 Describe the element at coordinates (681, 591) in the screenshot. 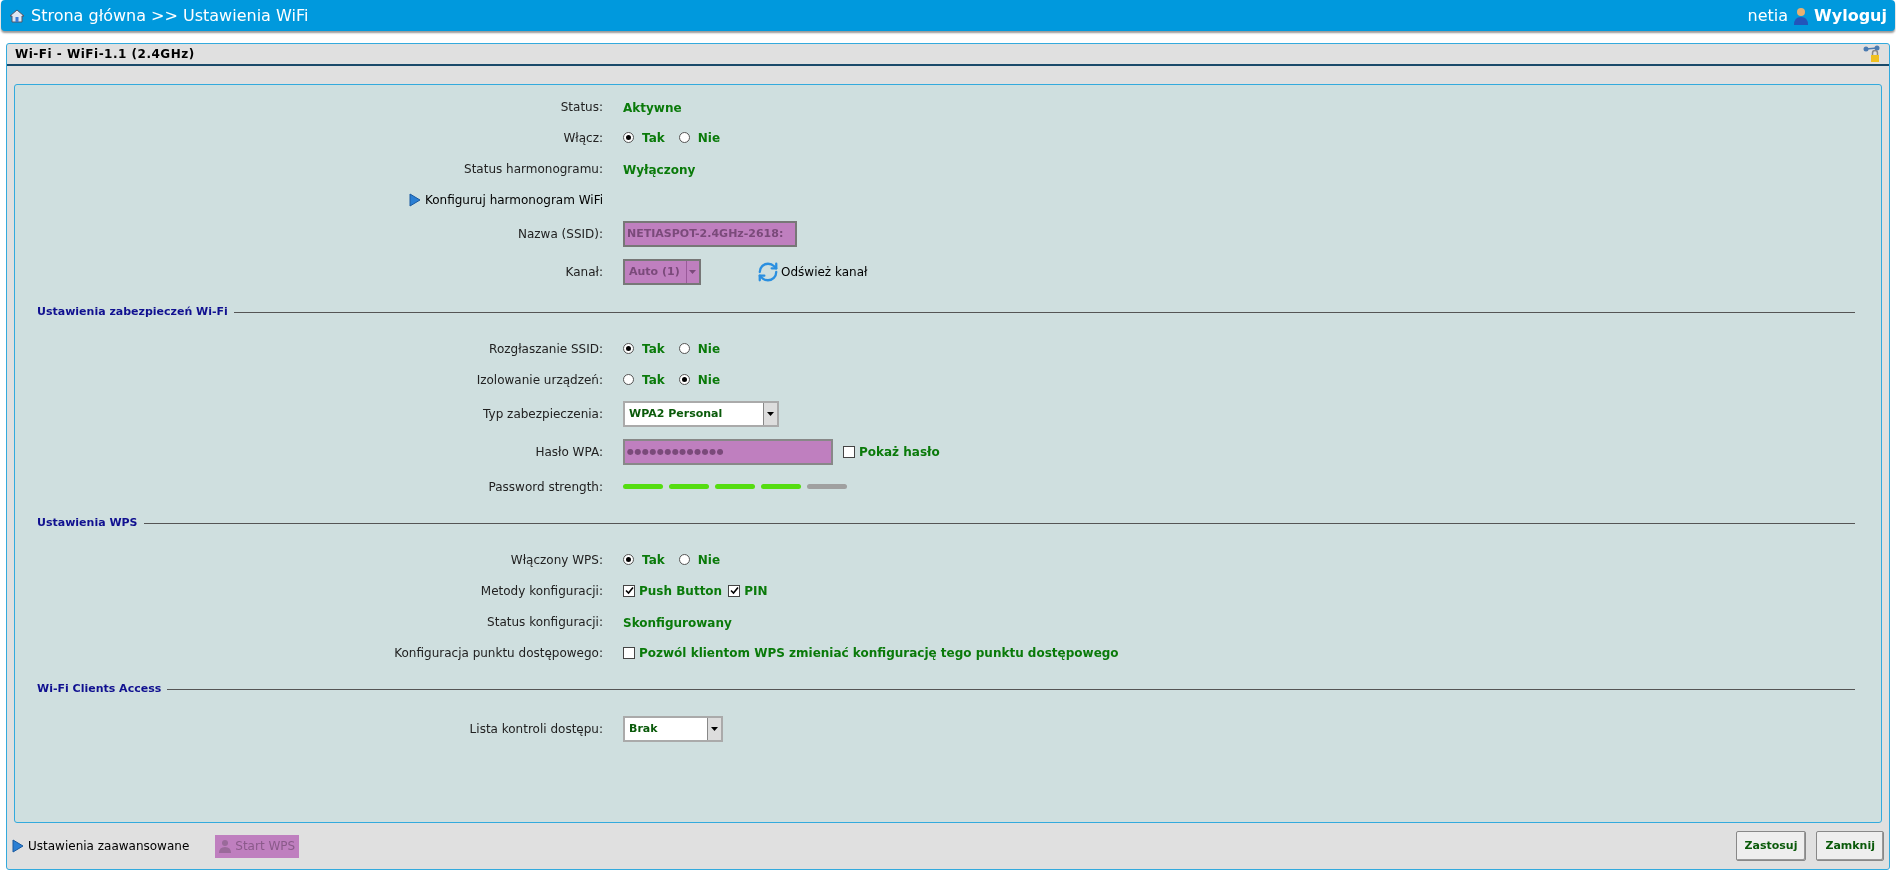

I see `option-label: Push Button` at that location.